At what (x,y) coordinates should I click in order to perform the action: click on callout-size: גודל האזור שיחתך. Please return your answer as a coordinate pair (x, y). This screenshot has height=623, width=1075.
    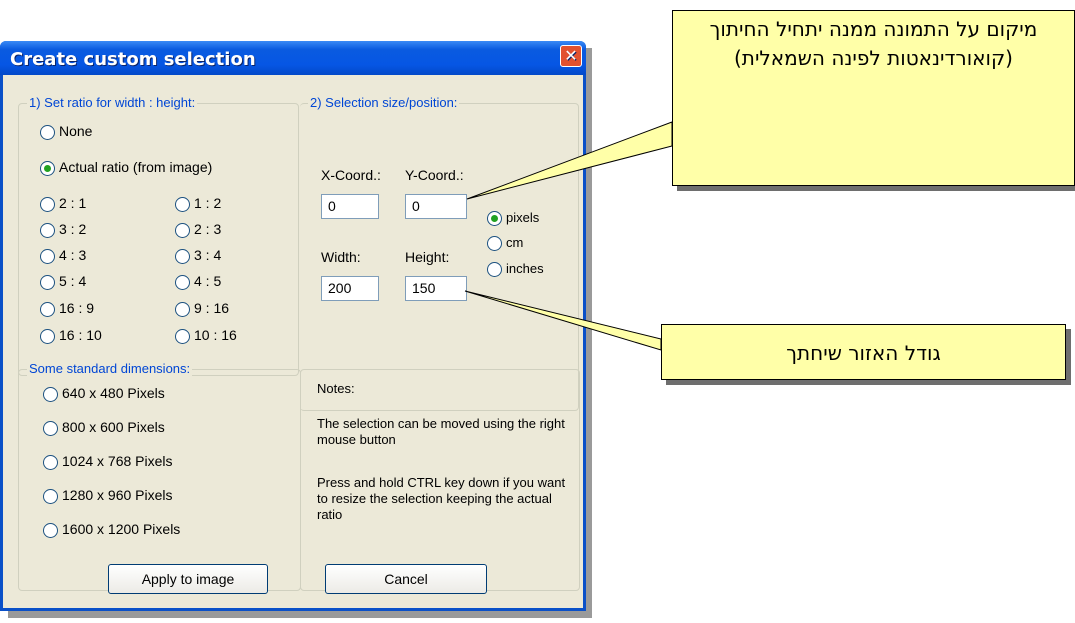
    Looking at the image, I should click on (863, 352).